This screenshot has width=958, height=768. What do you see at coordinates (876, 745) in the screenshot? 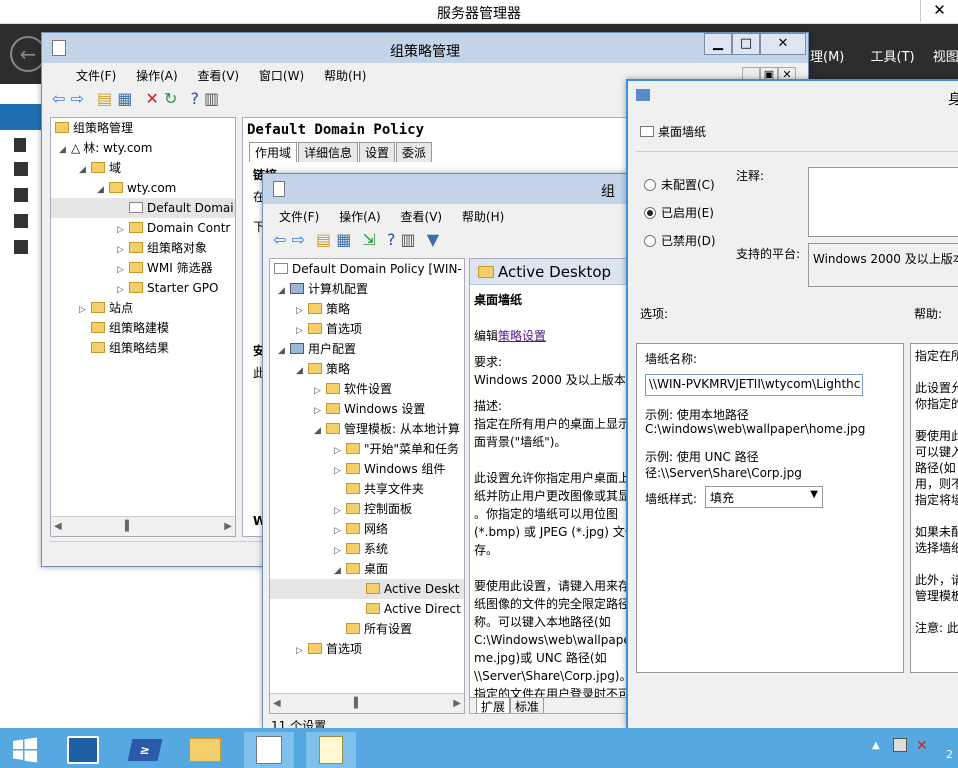
I see `tray-up-arrow-icon: ▲` at bounding box center [876, 745].